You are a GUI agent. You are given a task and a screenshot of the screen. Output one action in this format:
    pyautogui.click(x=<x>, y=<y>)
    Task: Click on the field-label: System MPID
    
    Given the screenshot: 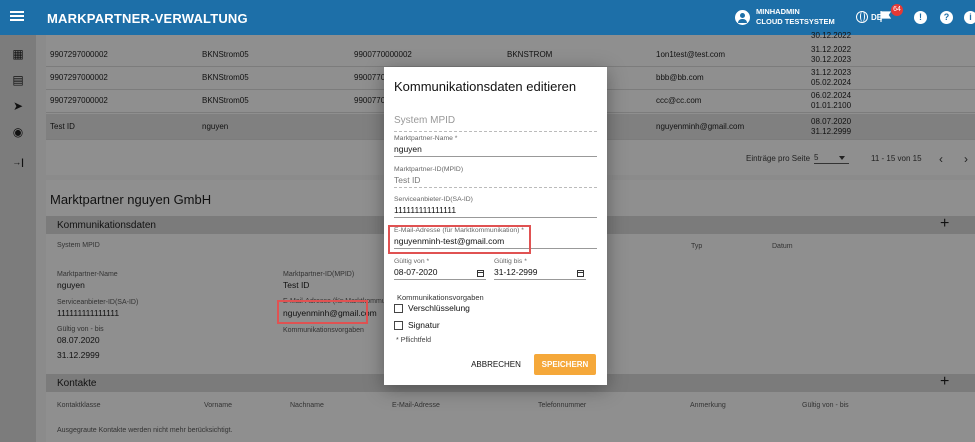 What is the action you would take?
    pyautogui.click(x=425, y=120)
    